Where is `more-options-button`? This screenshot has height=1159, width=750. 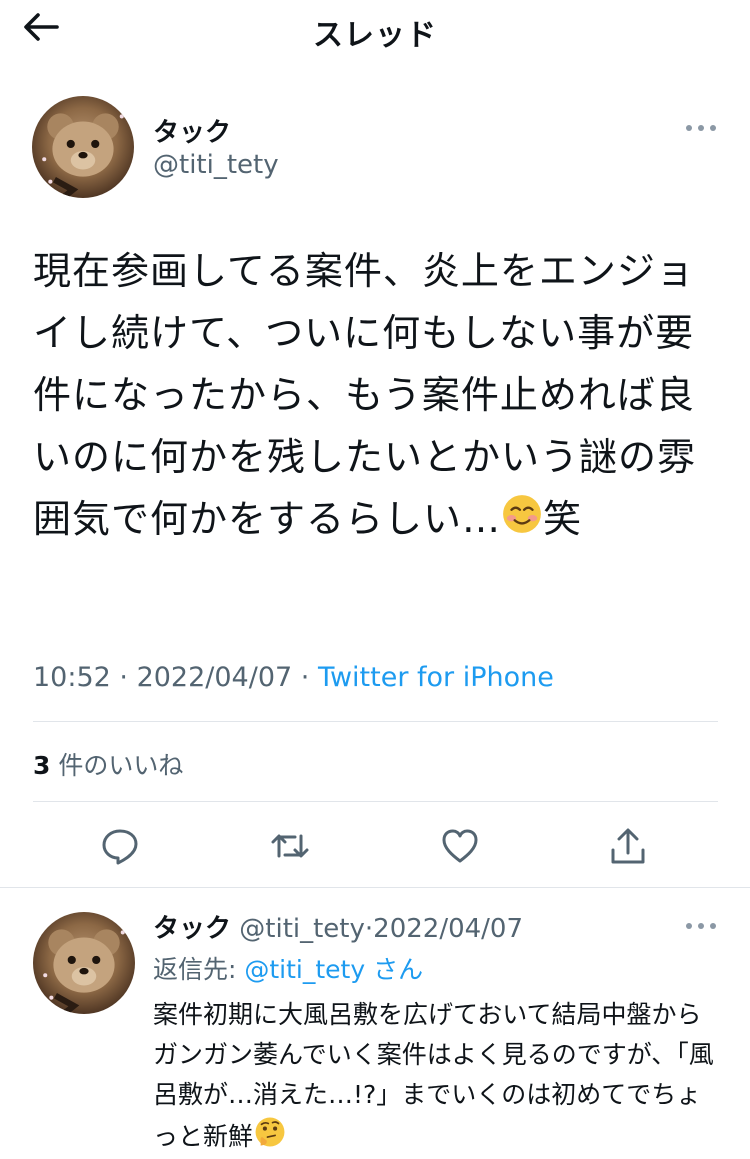
more-options-button is located at coordinates (701, 128).